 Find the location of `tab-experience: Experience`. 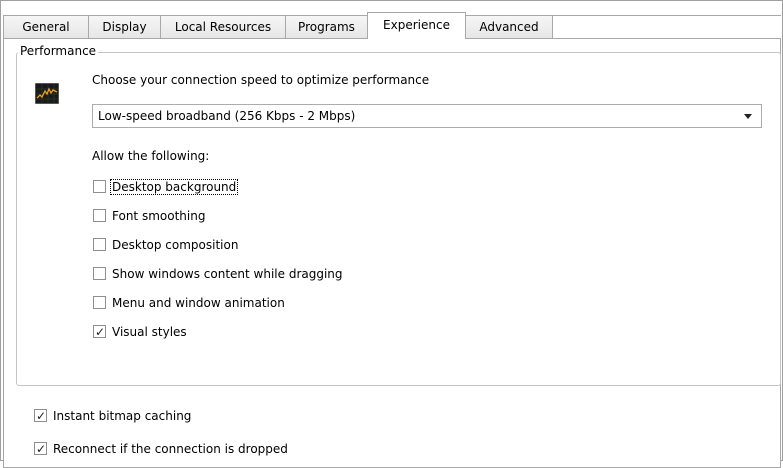

tab-experience: Experience is located at coordinates (416, 25).